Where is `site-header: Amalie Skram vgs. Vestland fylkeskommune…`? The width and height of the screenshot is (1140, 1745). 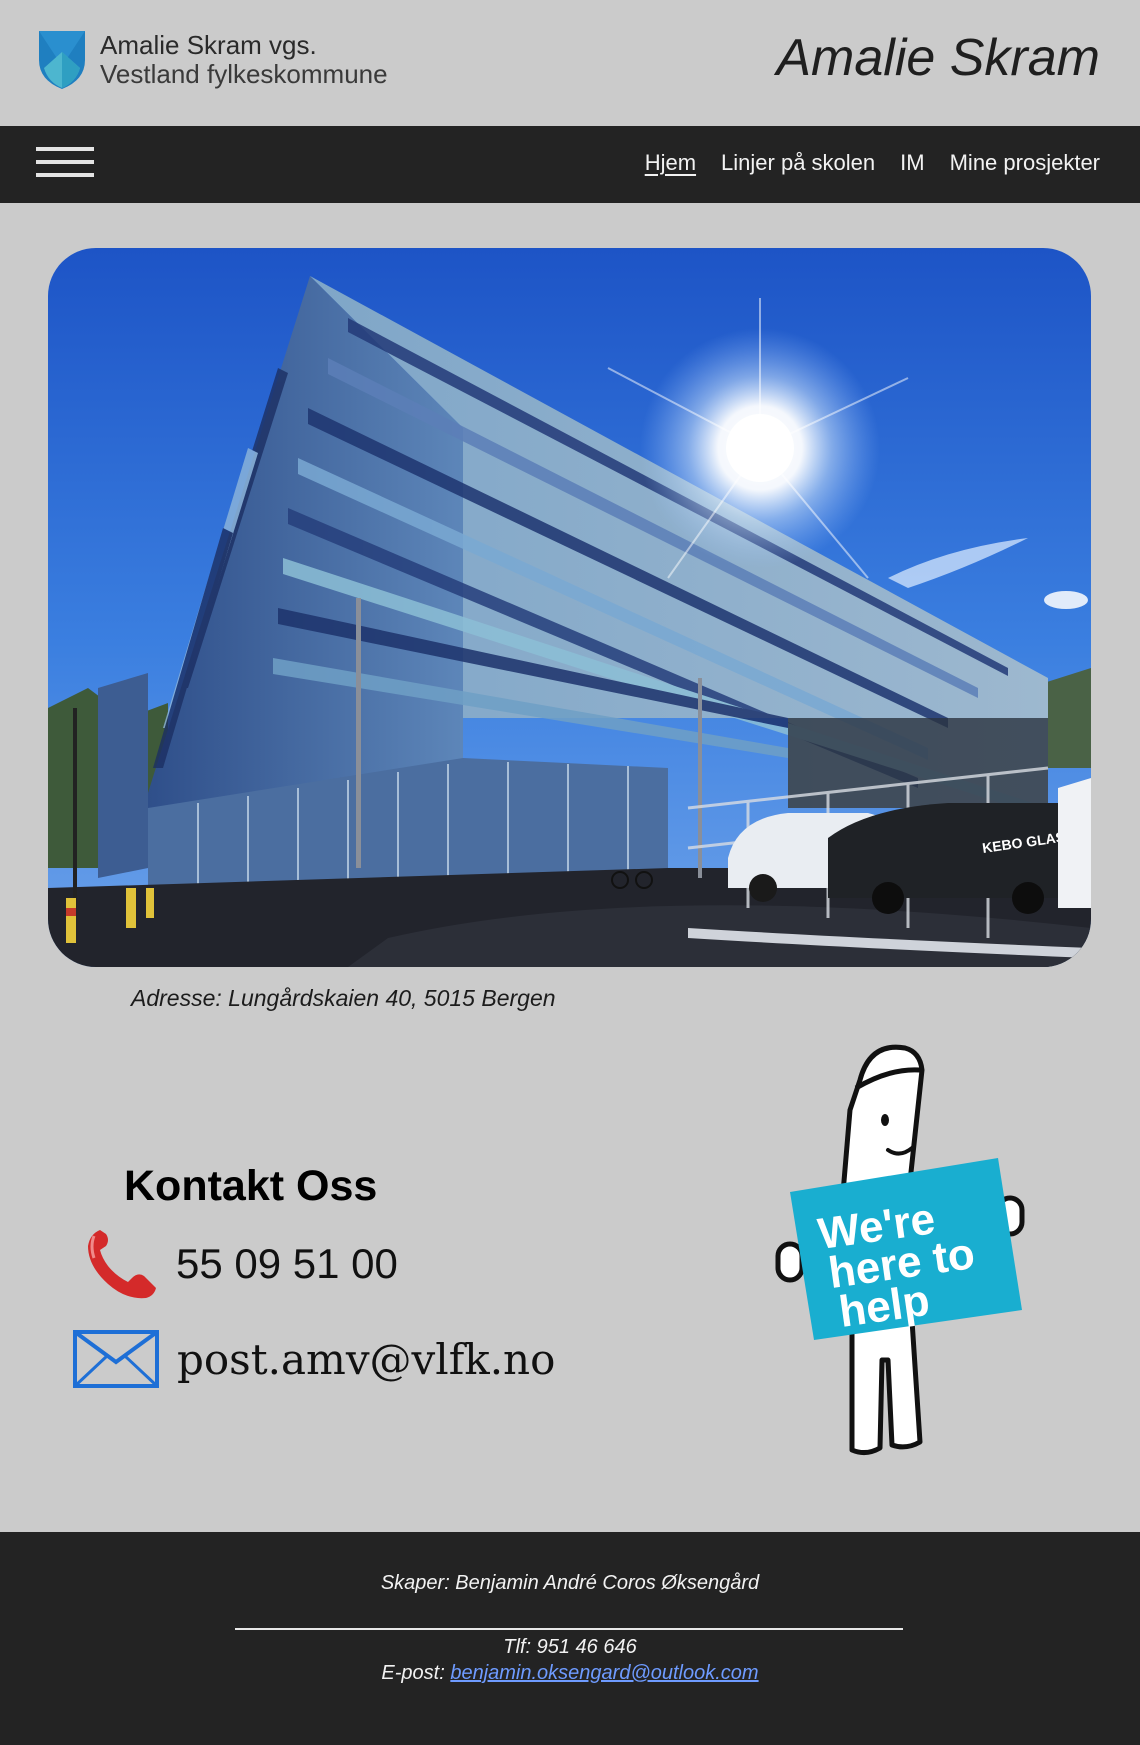 site-header: Amalie Skram vgs. Vestland fylkeskommune… is located at coordinates (570, 63).